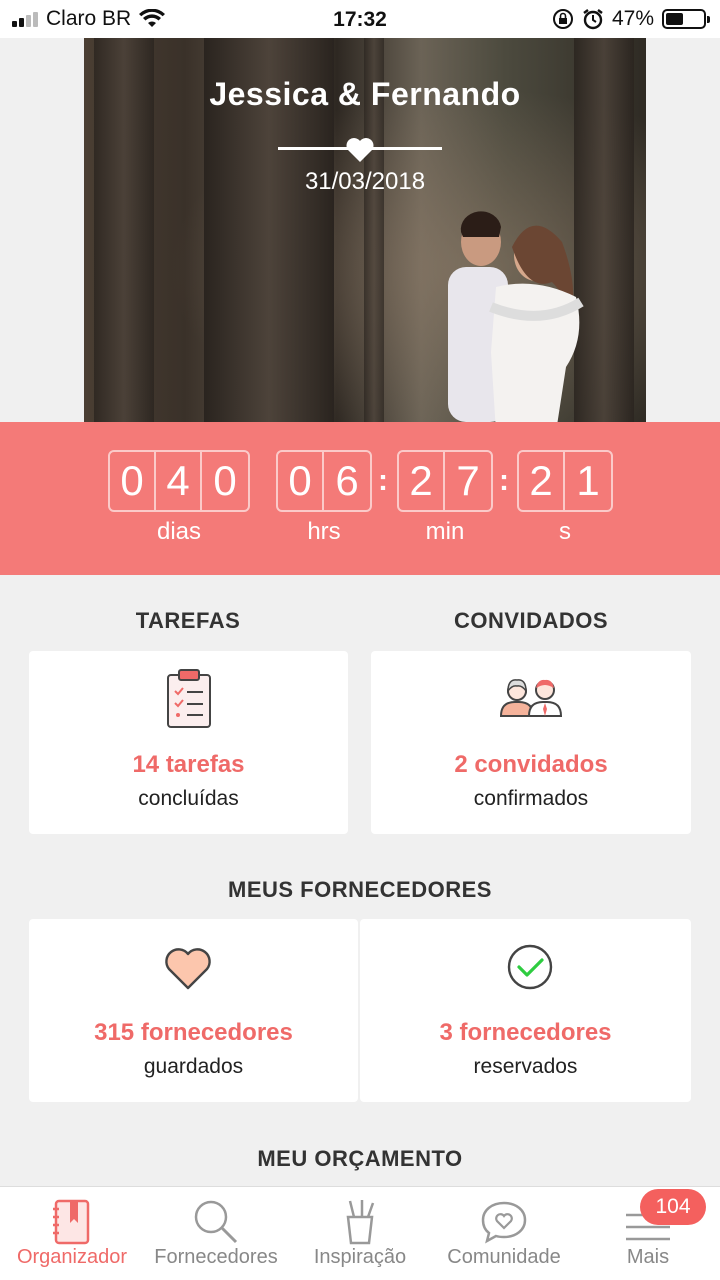  What do you see at coordinates (504, 1222) in the screenshot?
I see `chat-heart-icon` at bounding box center [504, 1222].